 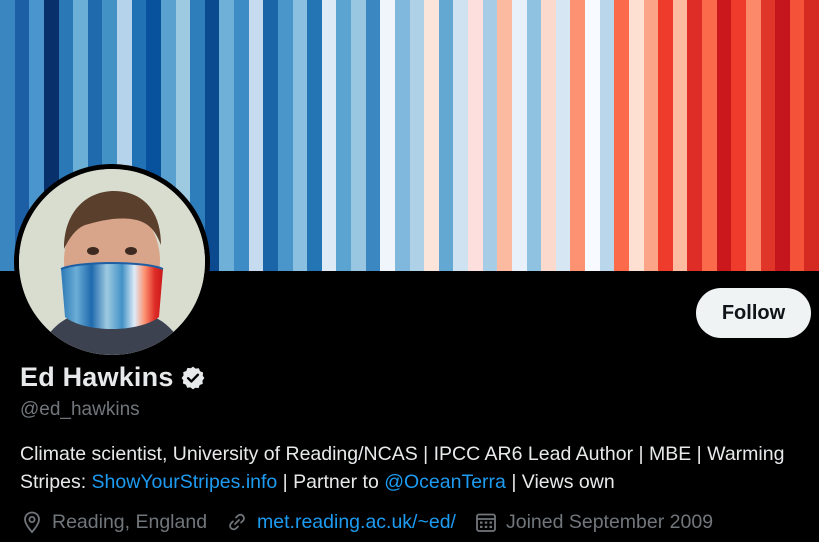 I want to click on joined-text: Joined September 2009, so click(x=609, y=521).